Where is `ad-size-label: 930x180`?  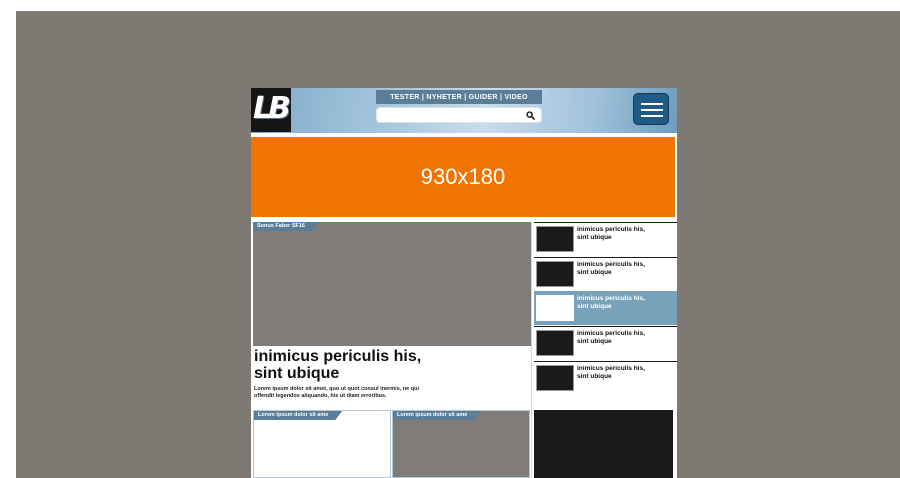
ad-size-label: 930x180 is located at coordinates (463, 176).